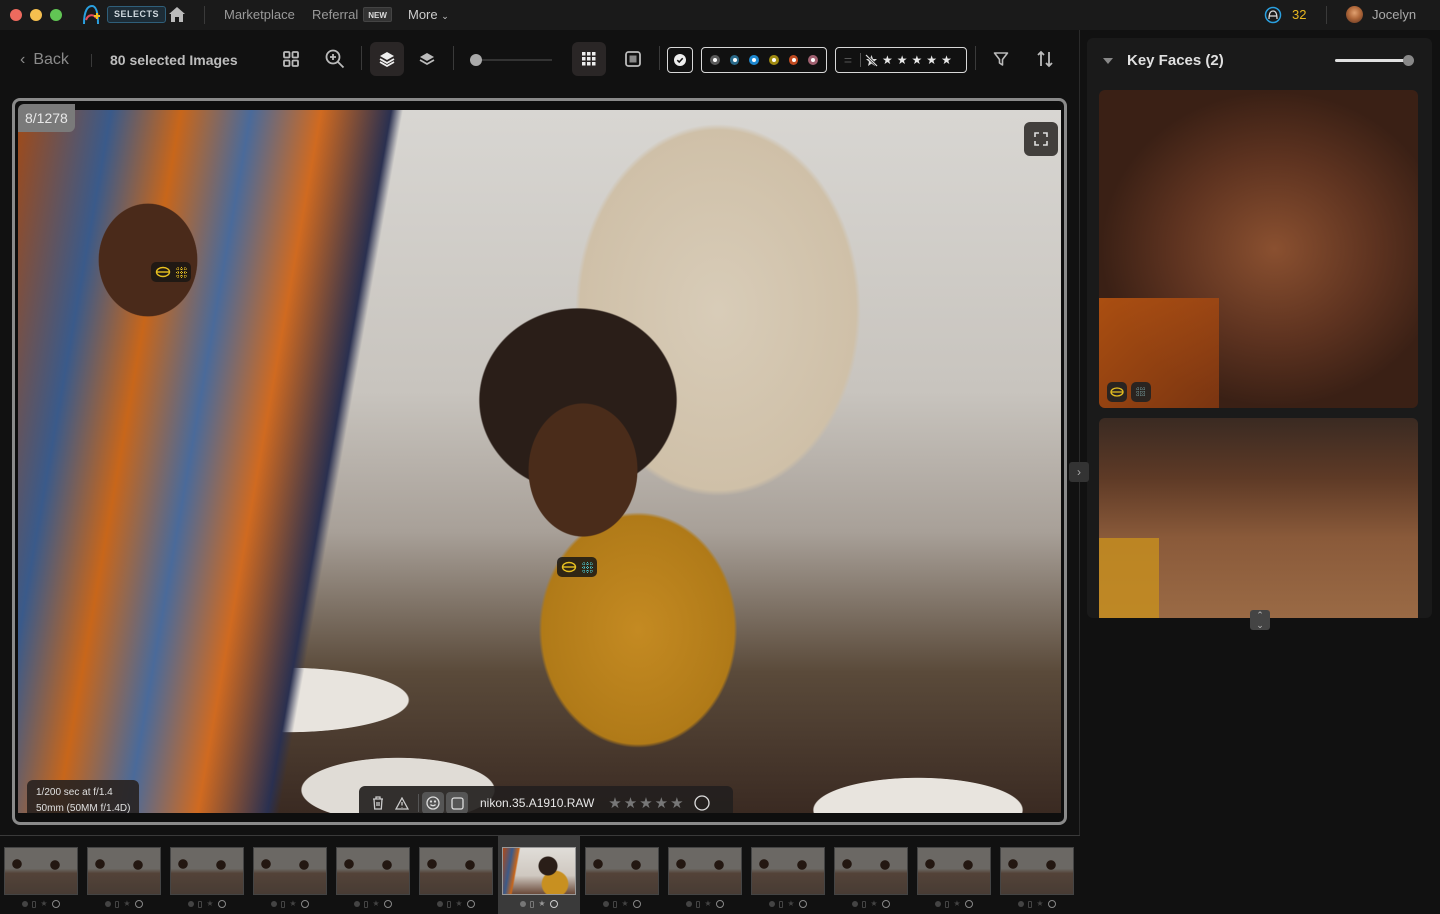 This screenshot has height=914, width=1440. What do you see at coordinates (36, 15) in the screenshot?
I see `minimize-window-button` at bounding box center [36, 15].